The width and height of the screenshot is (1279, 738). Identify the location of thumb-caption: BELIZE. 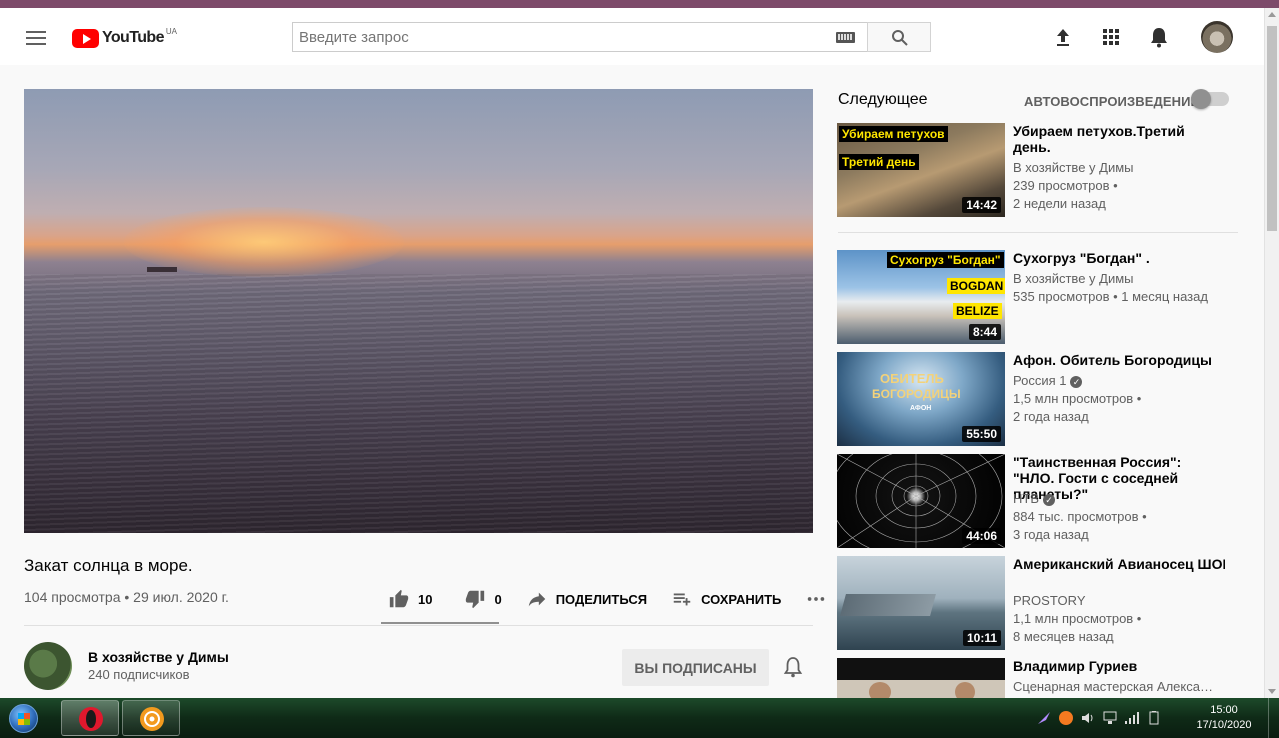
(977, 311).